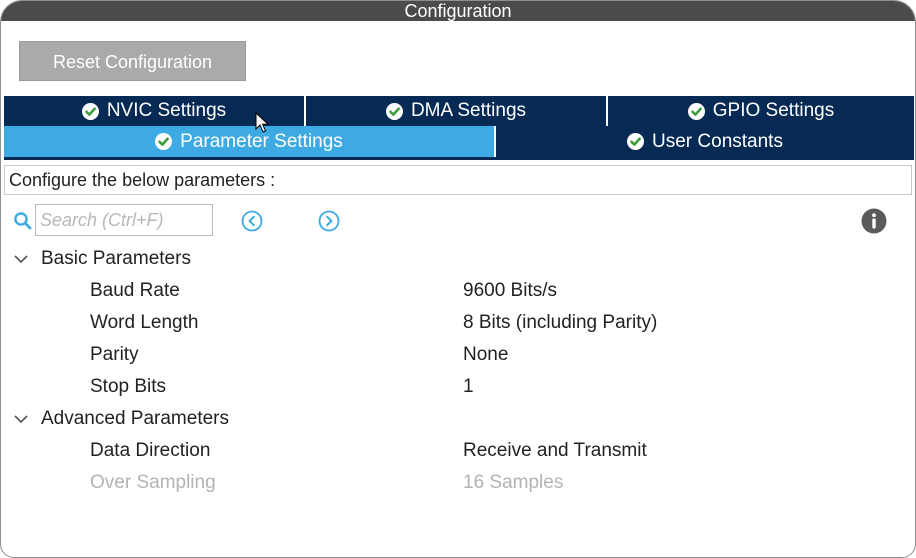  What do you see at coordinates (153, 482) in the screenshot?
I see `param-name: Over Sampling` at bounding box center [153, 482].